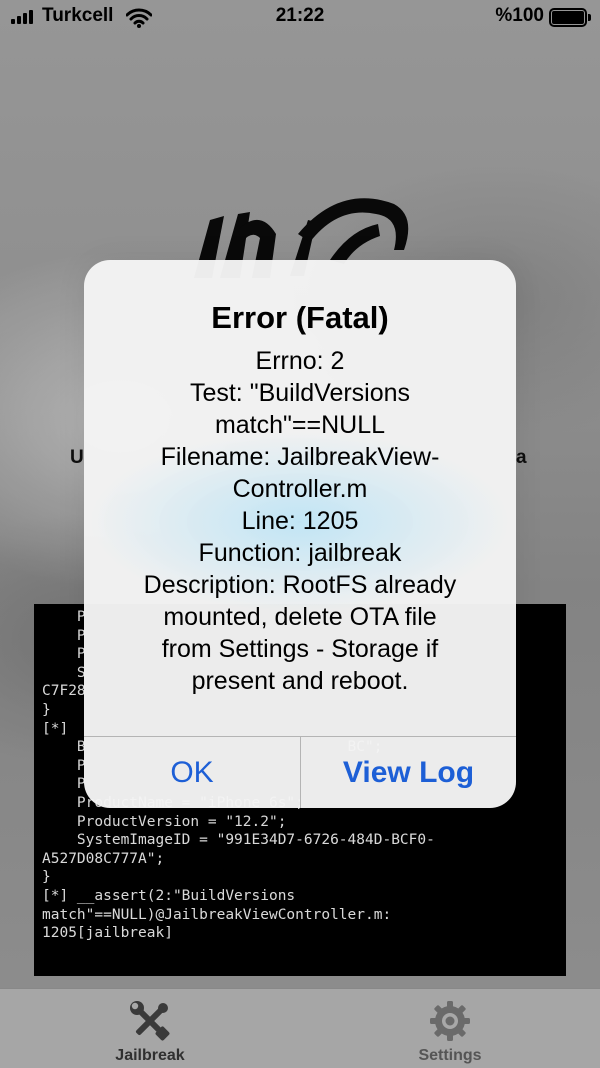 This screenshot has width=600, height=1068. What do you see at coordinates (300, 617) in the screenshot?
I see `alert-message-line: mounted, delete OTA file` at bounding box center [300, 617].